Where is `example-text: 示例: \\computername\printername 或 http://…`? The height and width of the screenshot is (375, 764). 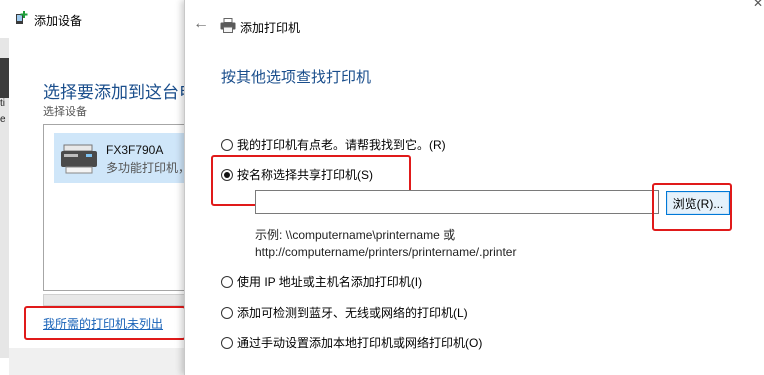
example-text: 示例: \\computername\printername 或 http://… is located at coordinates (385, 244).